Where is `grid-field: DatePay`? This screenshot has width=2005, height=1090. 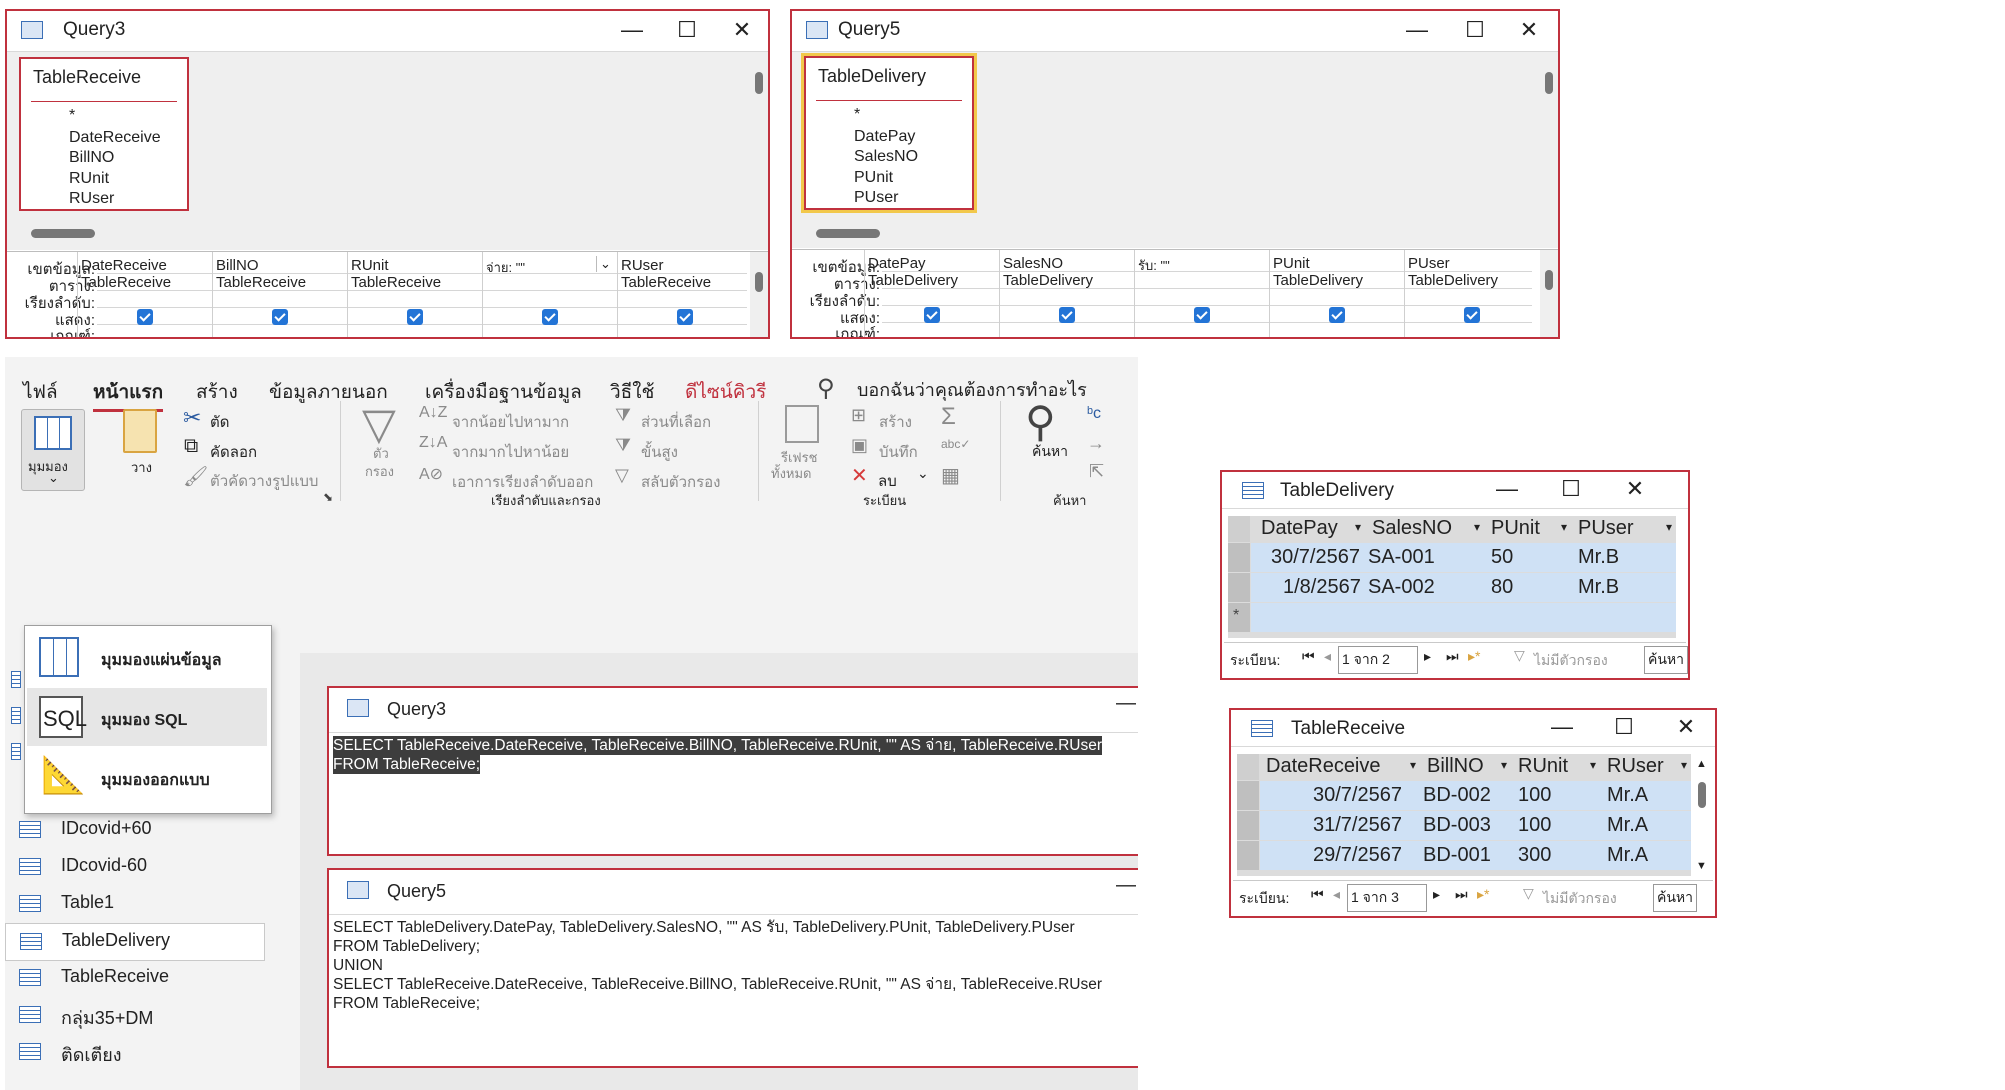 grid-field: DatePay is located at coordinates (897, 263).